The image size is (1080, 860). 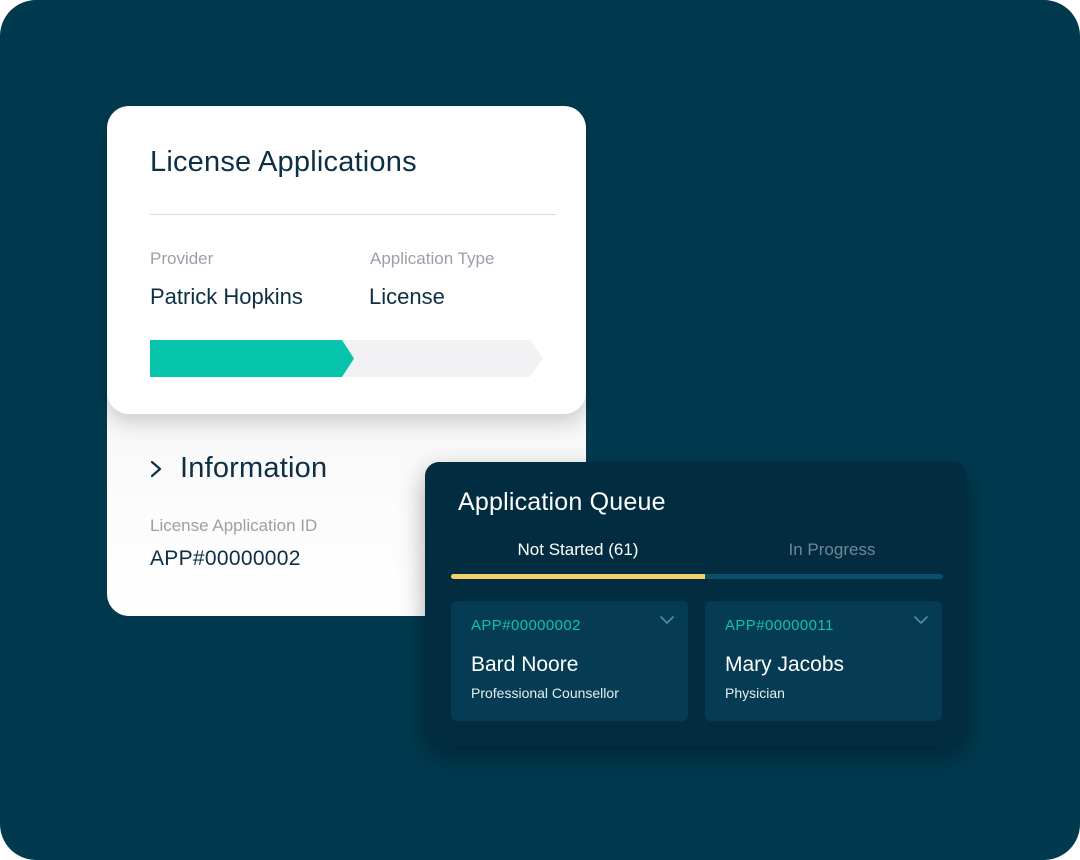 I want to click on information-toggle: Information, so click(x=238, y=468).